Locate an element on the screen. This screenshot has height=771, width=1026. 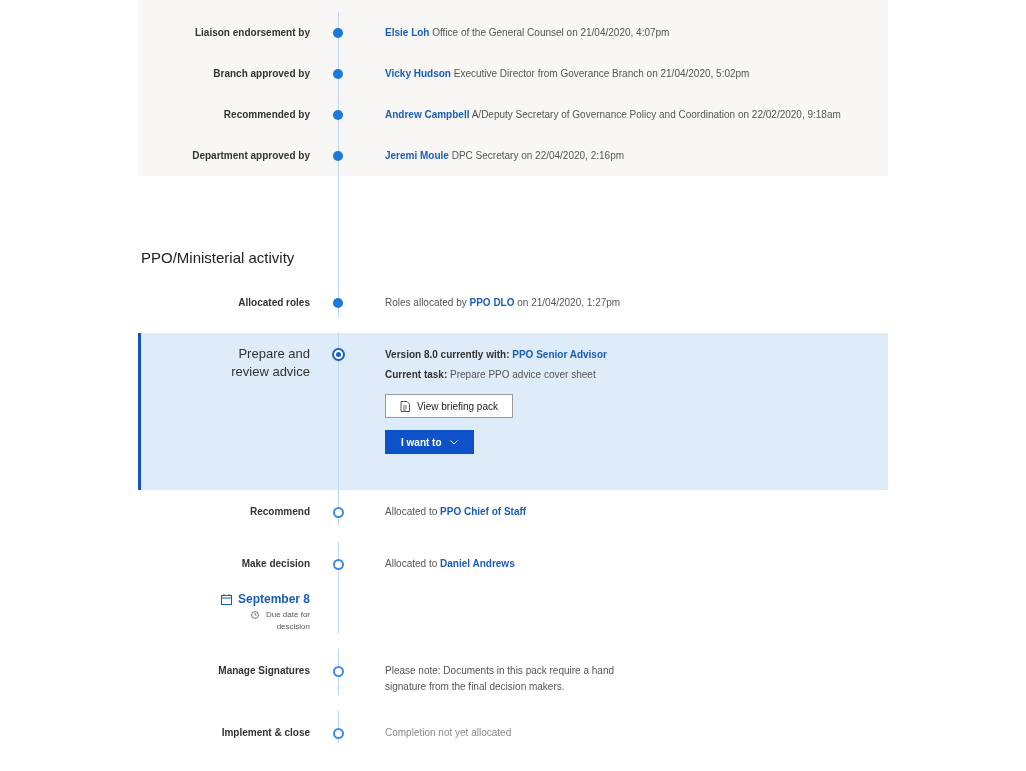
step-label: Prepare and review advice is located at coordinates (270, 363).